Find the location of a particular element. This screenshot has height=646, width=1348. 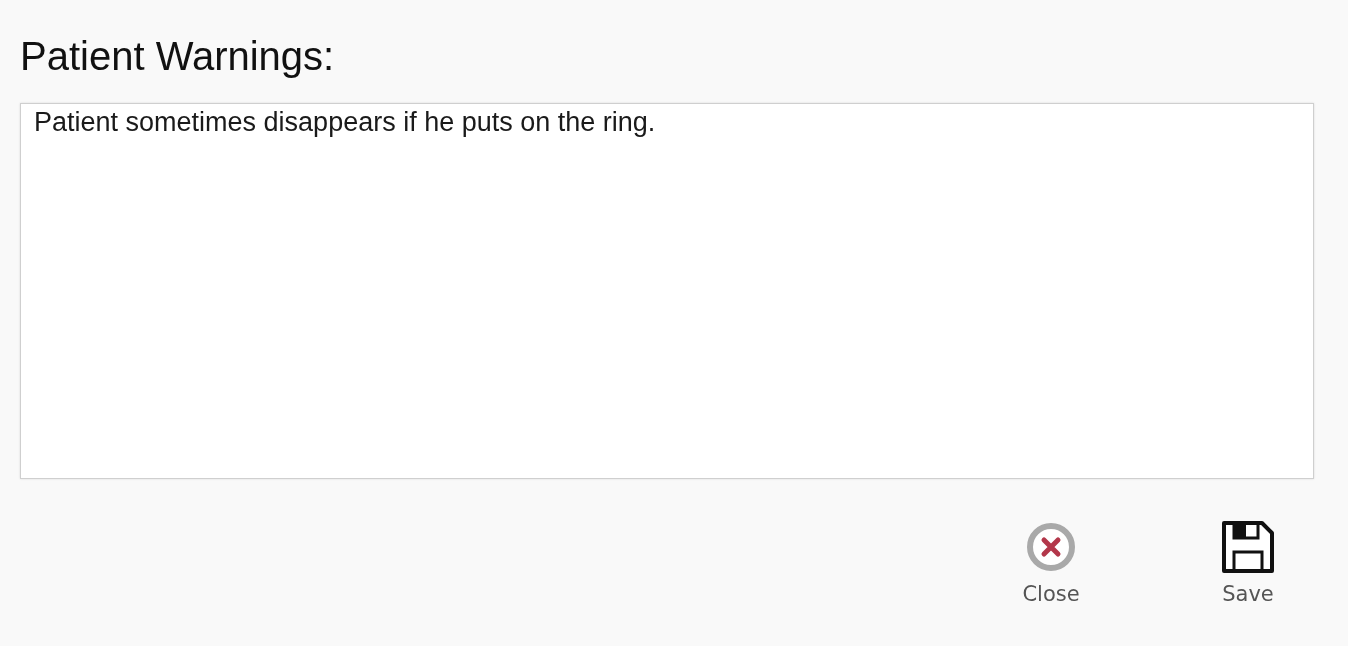

close-button: Close is located at coordinates (1051, 563).